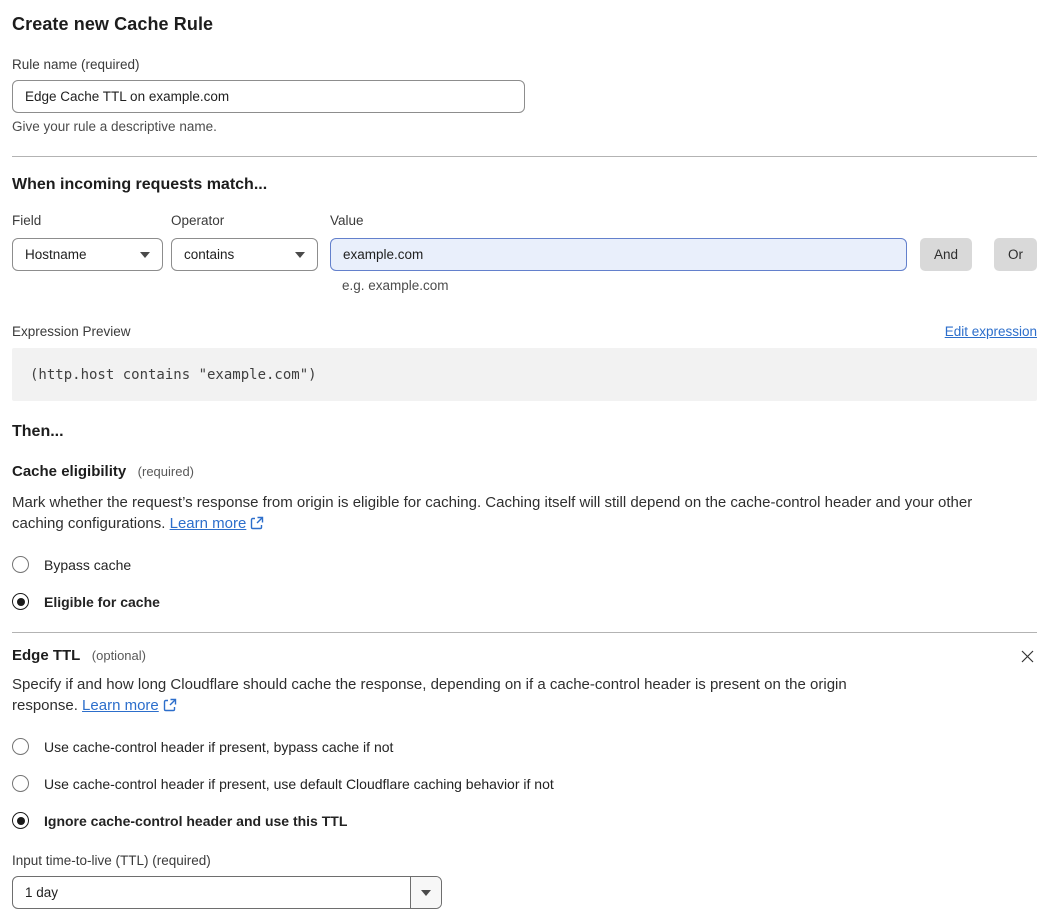 The height and width of the screenshot is (909, 1058). Describe the element at coordinates (198, 220) in the screenshot. I see `operator-label: Operator` at that location.